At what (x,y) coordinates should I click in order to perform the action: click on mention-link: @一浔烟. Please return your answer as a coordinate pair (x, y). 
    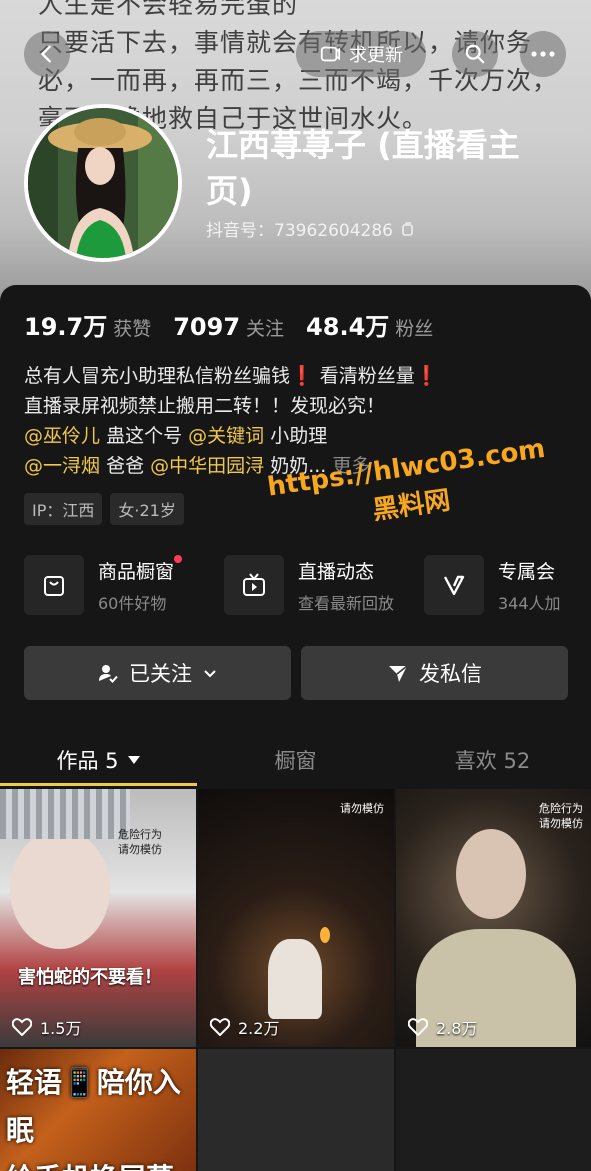
    Looking at the image, I should click on (62, 466).